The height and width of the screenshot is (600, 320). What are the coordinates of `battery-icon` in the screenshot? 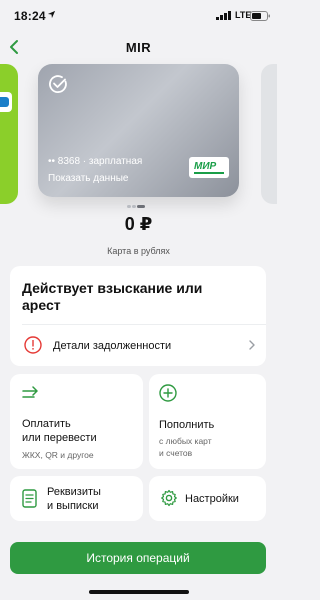 It's located at (260, 16).